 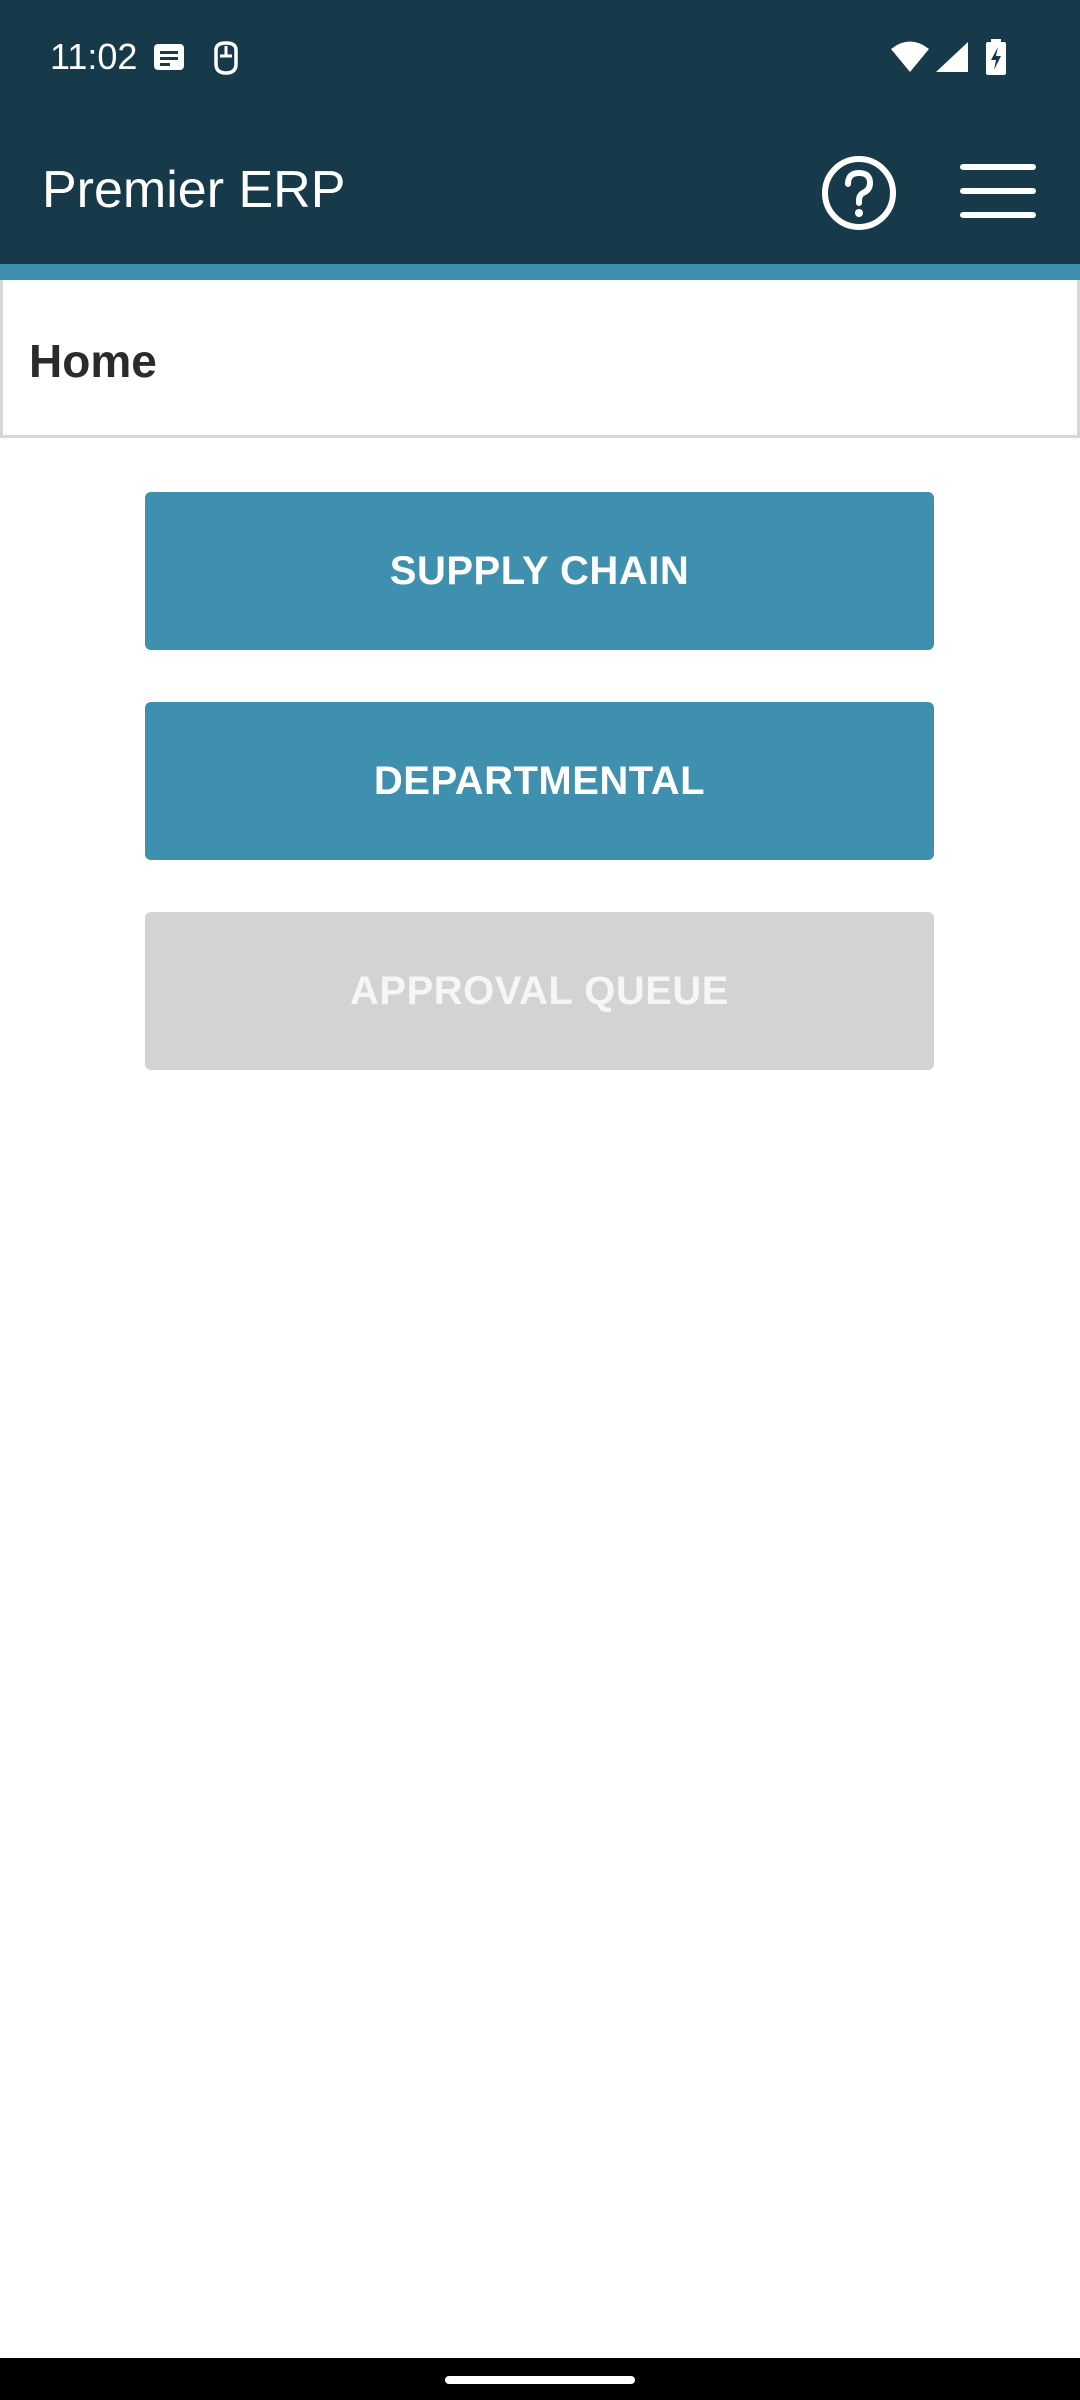 I want to click on battery-charging-icon, so click(x=996, y=57).